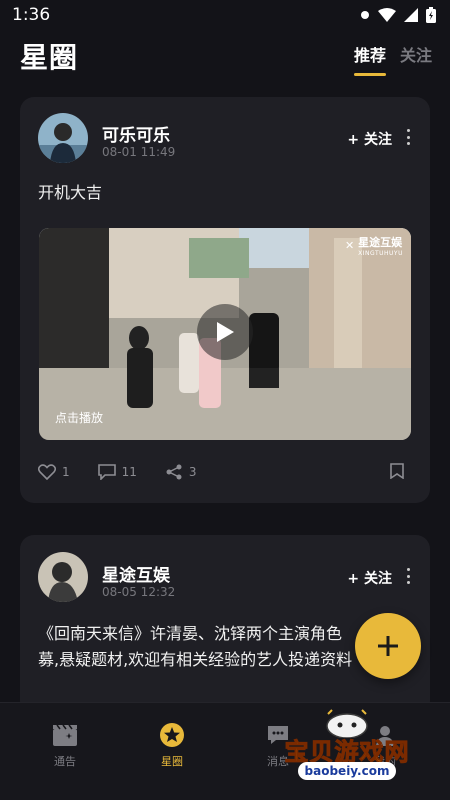  Describe the element at coordinates (174, 472) in the screenshot. I see `share-icon` at that location.